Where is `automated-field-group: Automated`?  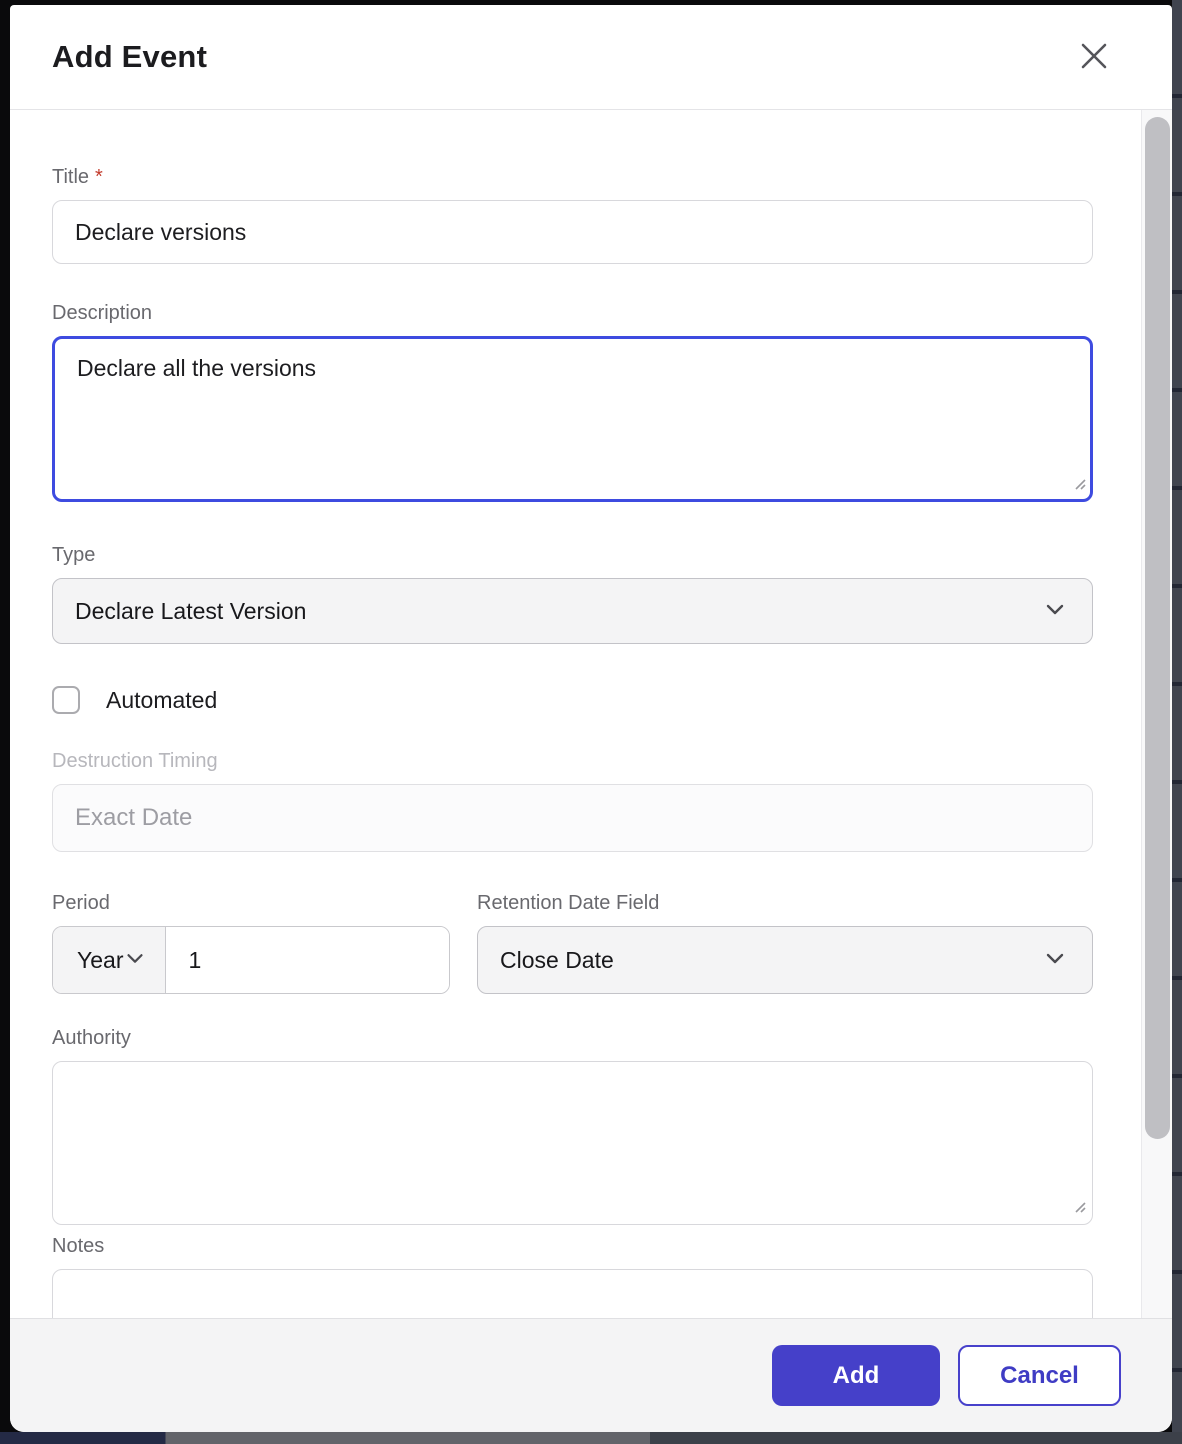 automated-field-group: Automated is located at coordinates (567, 700).